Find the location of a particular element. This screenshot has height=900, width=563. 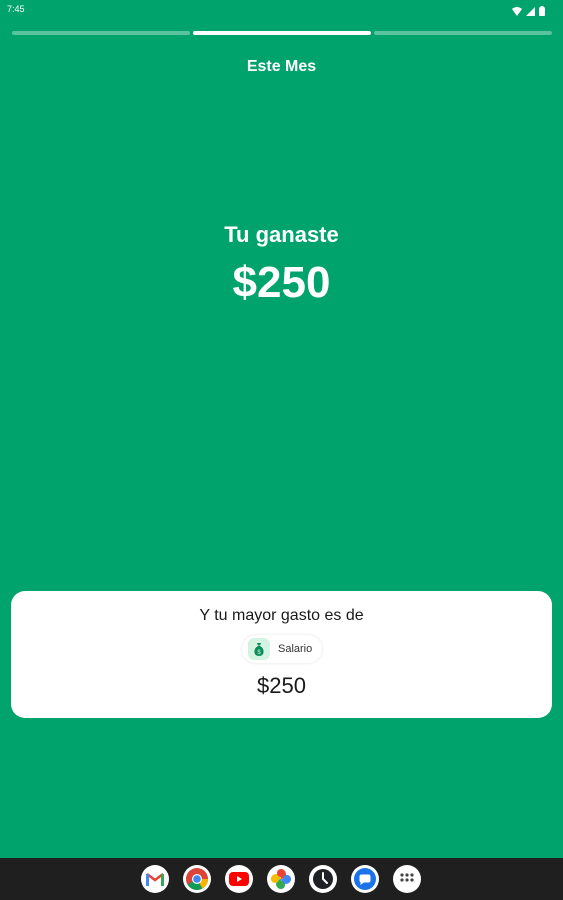

money-bag-icon: $ is located at coordinates (259, 649).